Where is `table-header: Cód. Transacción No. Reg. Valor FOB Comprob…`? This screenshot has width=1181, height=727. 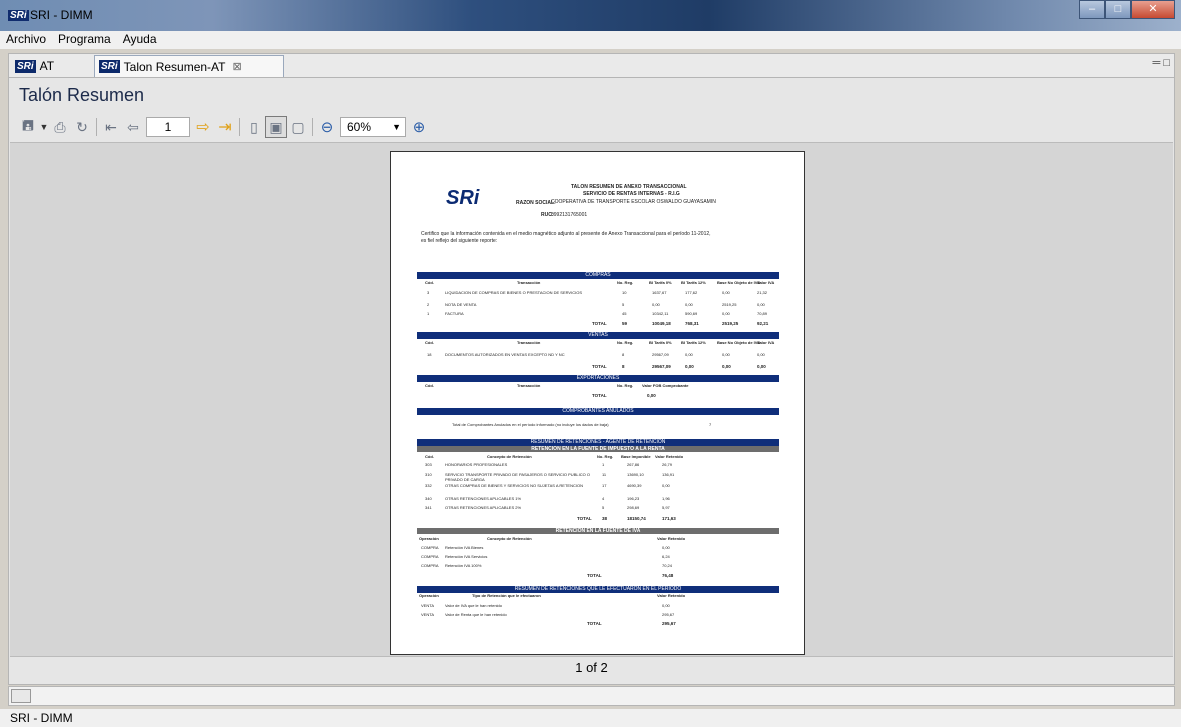
table-header: Cód. Transacción No. Reg. Valor FOB Comprob… is located at coordinates (557, 385).